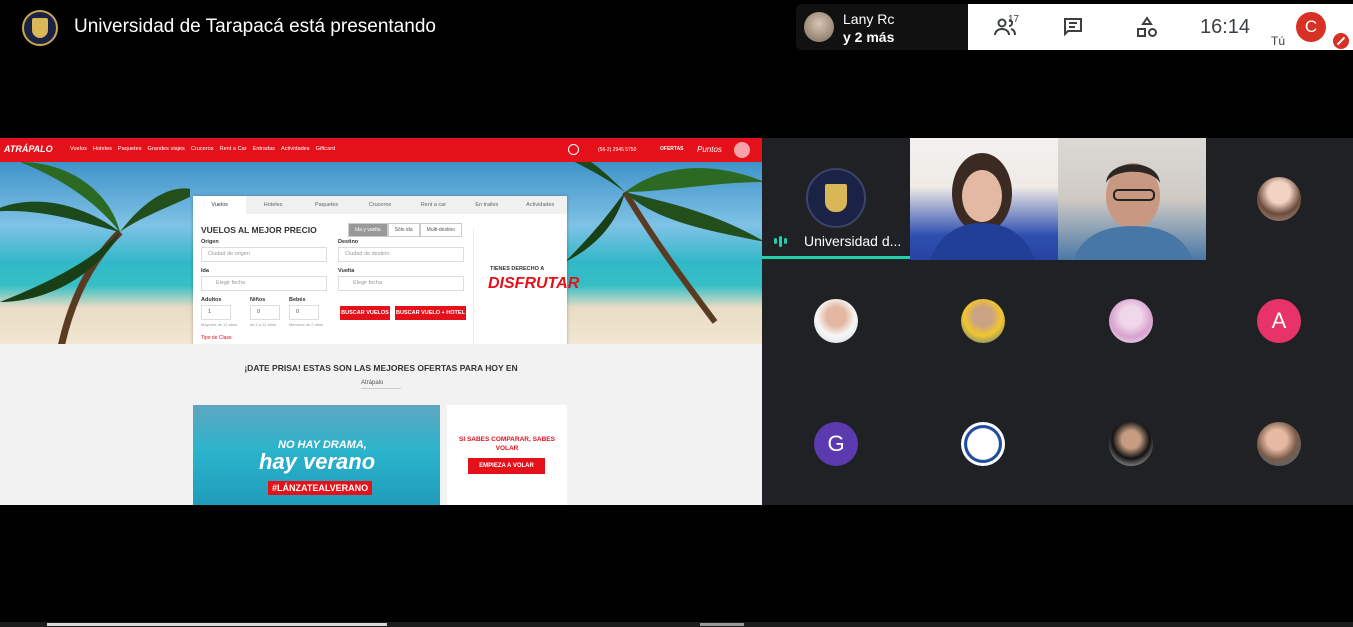 The width and height of the screenshot is (1353, 627). I want to click on university-logo-icon, so click(40, 28).